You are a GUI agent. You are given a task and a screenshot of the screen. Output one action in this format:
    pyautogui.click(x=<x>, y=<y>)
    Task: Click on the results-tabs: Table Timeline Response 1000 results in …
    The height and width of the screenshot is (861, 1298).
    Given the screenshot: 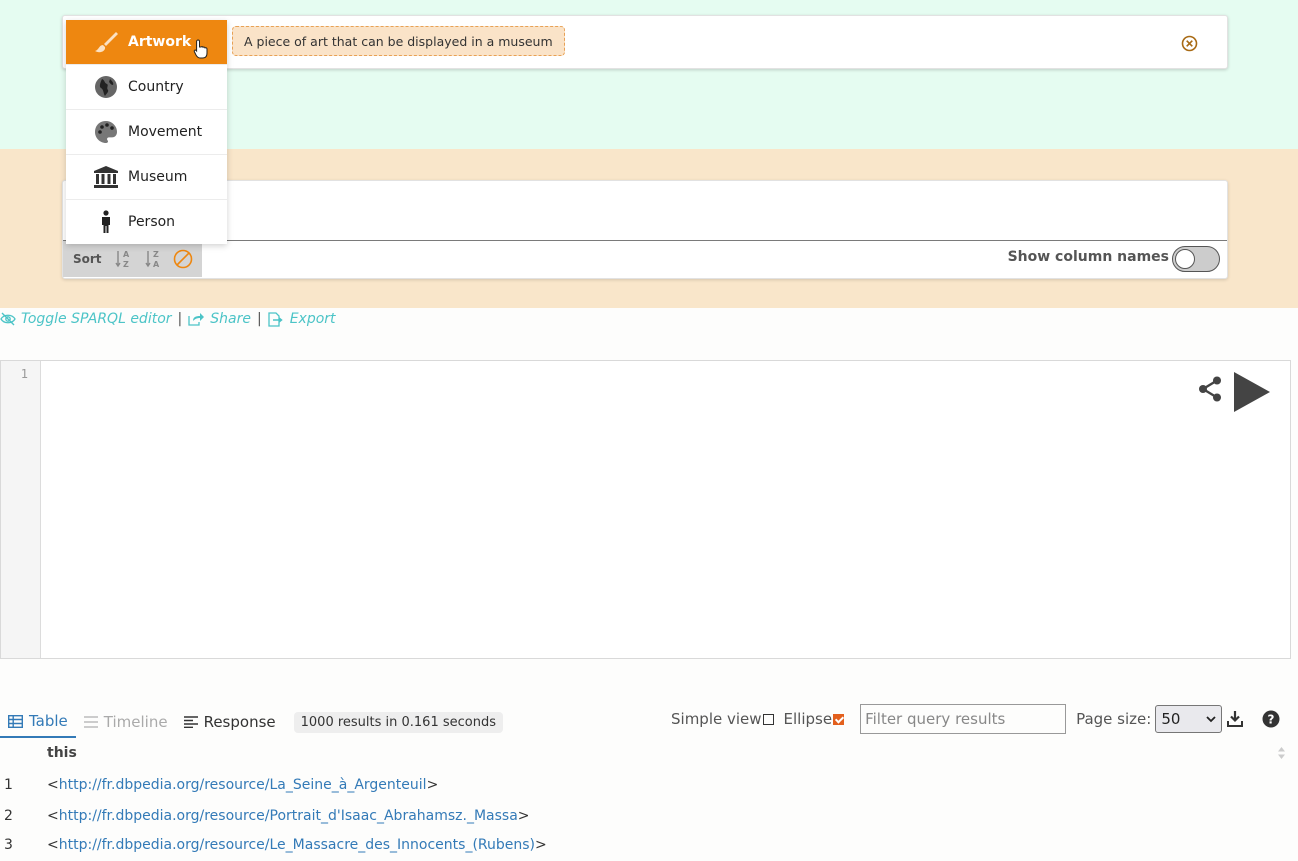 What is the action you would take?
    pyautogui.click(x=251, y=722)
    